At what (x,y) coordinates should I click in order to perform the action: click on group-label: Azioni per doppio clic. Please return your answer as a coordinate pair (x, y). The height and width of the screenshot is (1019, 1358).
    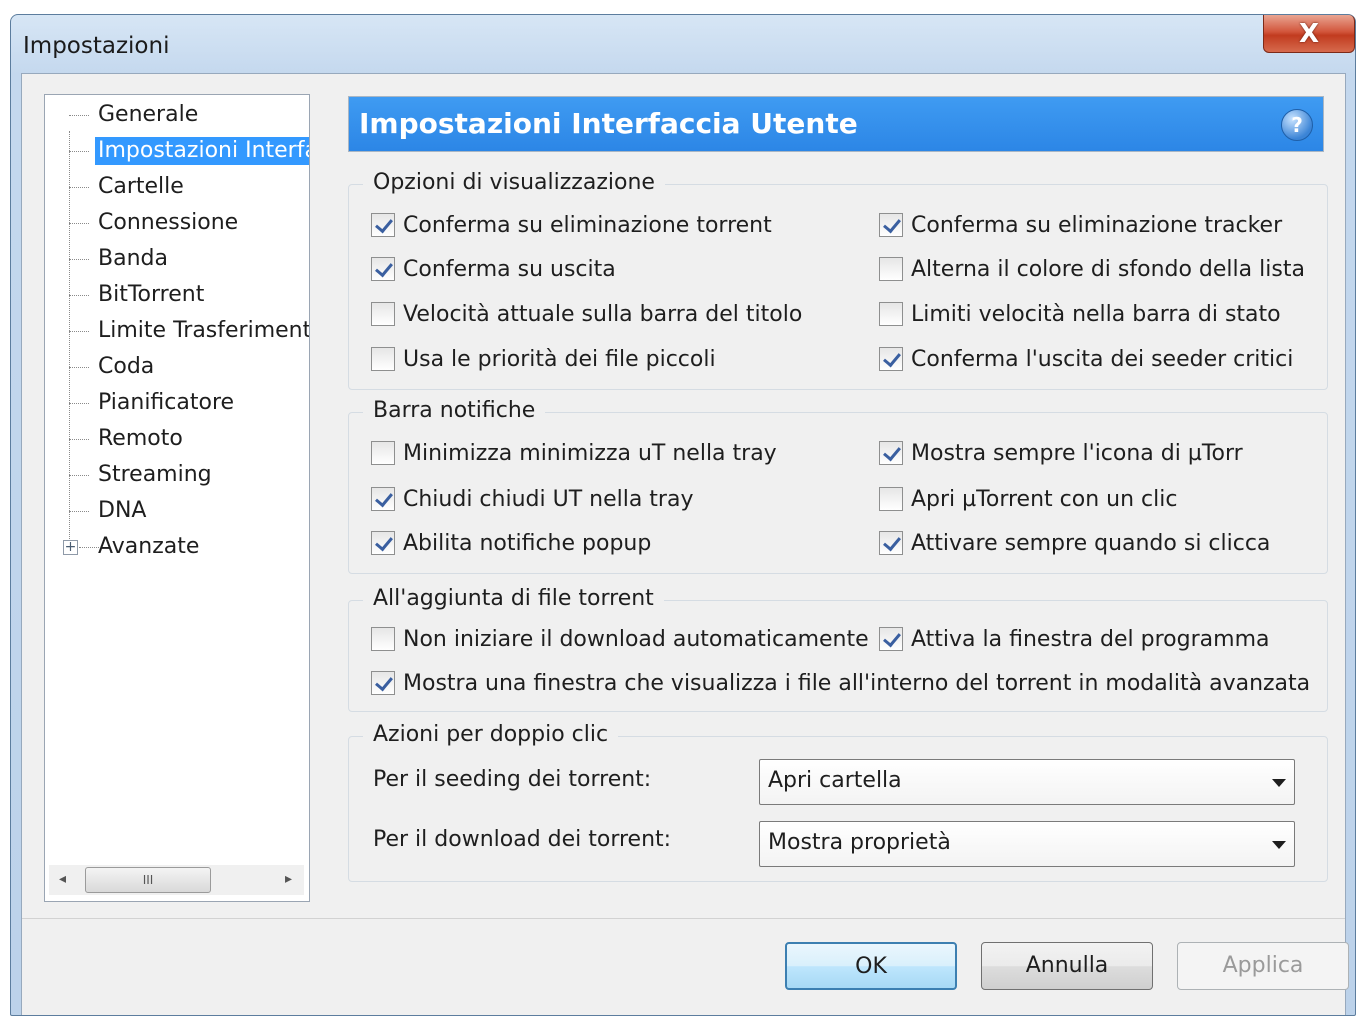
    Looking at the image, I should click on (491, 735).